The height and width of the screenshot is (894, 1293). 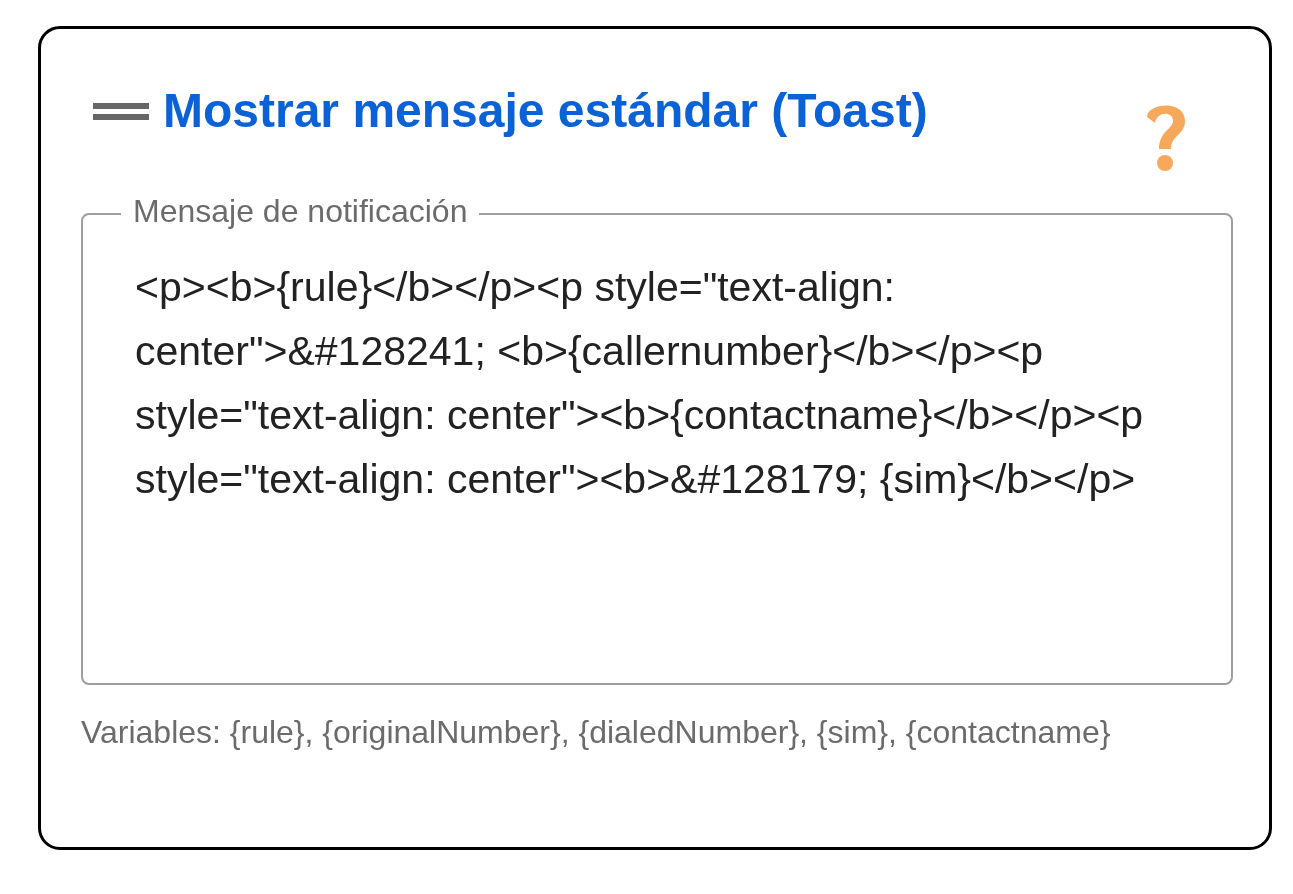 I want to click on variables-hint: Variables: {rule}, {originalNumber}, {dialedNumber}, {sim}, {contactname}, so click(x=596, y=732).